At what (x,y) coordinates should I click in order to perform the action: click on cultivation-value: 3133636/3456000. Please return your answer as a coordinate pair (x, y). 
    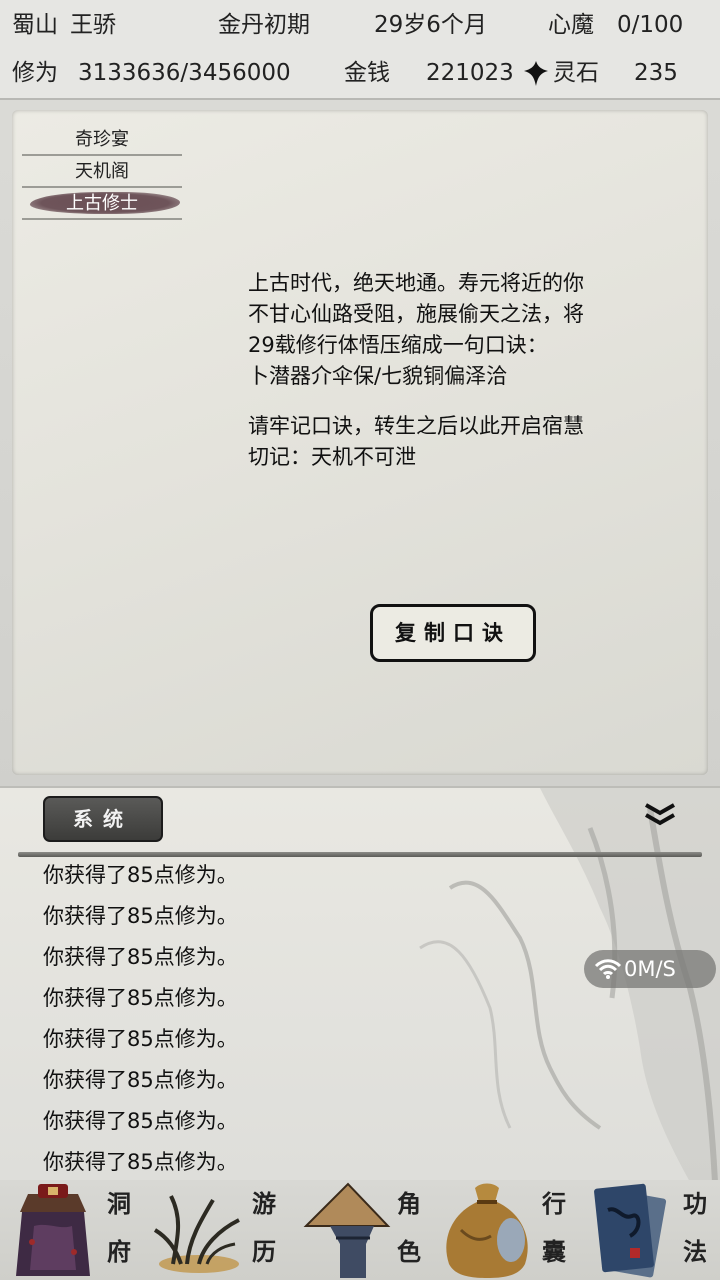
    Looking at the image, I should click on (184, 73).